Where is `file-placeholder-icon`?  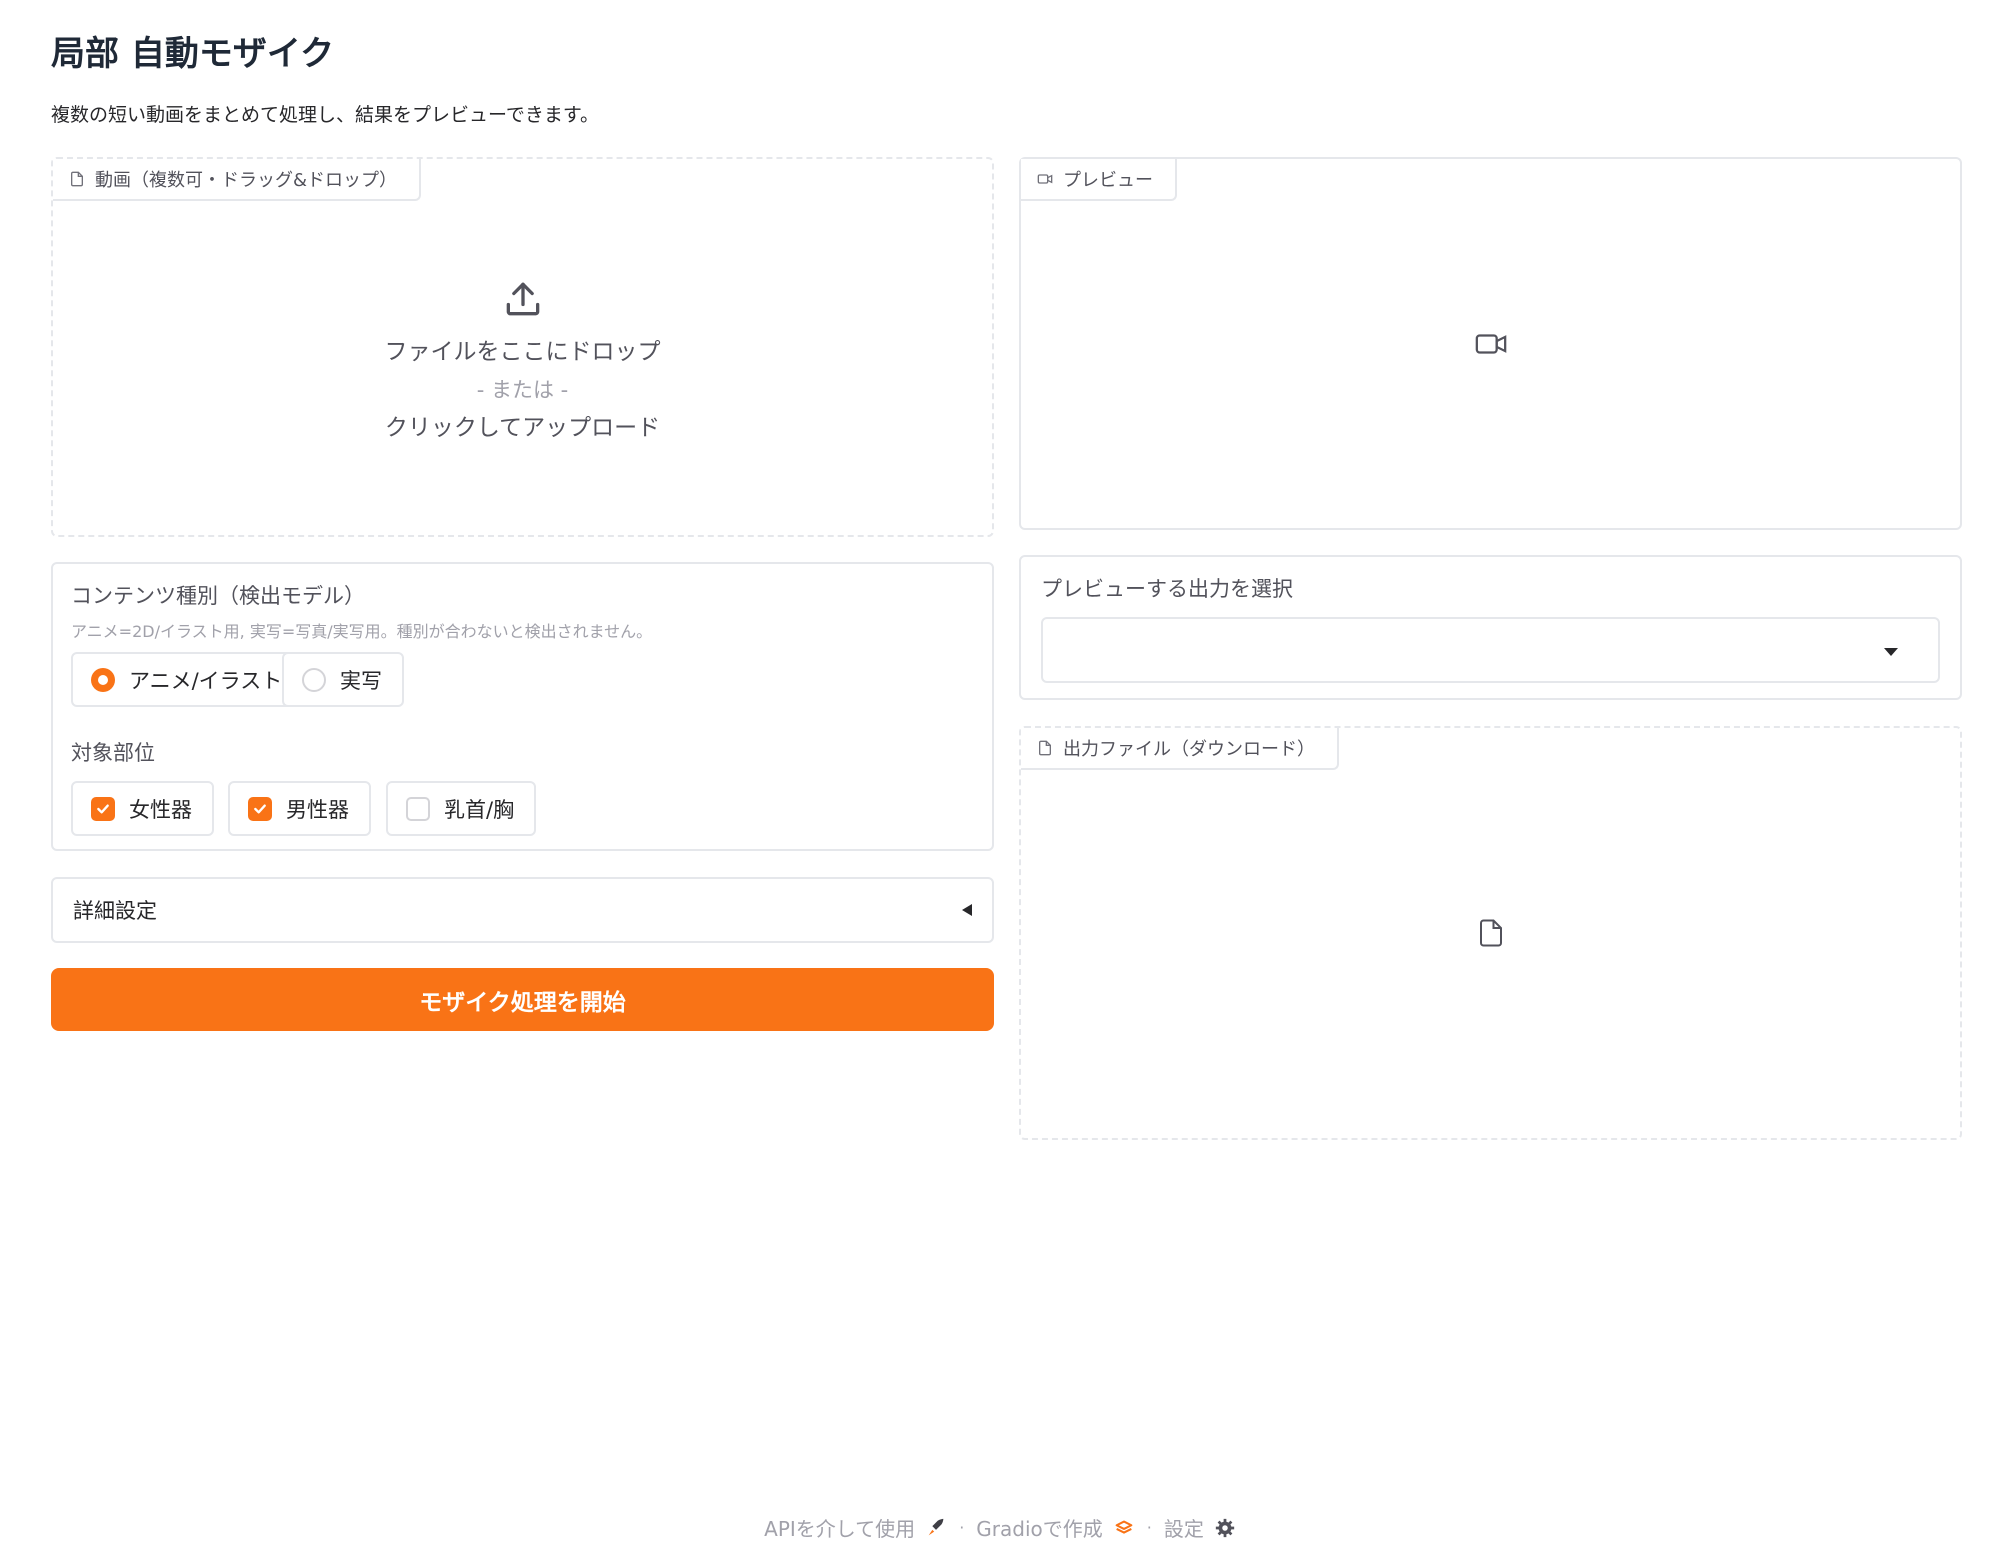
file-placeholder-icon is located at coordinates (1490, 933).